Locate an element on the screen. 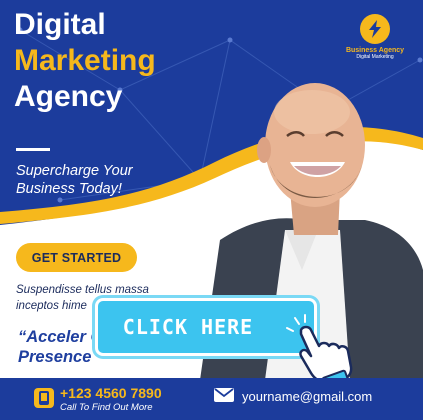 The width and height of the screenshot is (423, 420). headline: Digital Marketing Agency is located at coordinates (124, 61).